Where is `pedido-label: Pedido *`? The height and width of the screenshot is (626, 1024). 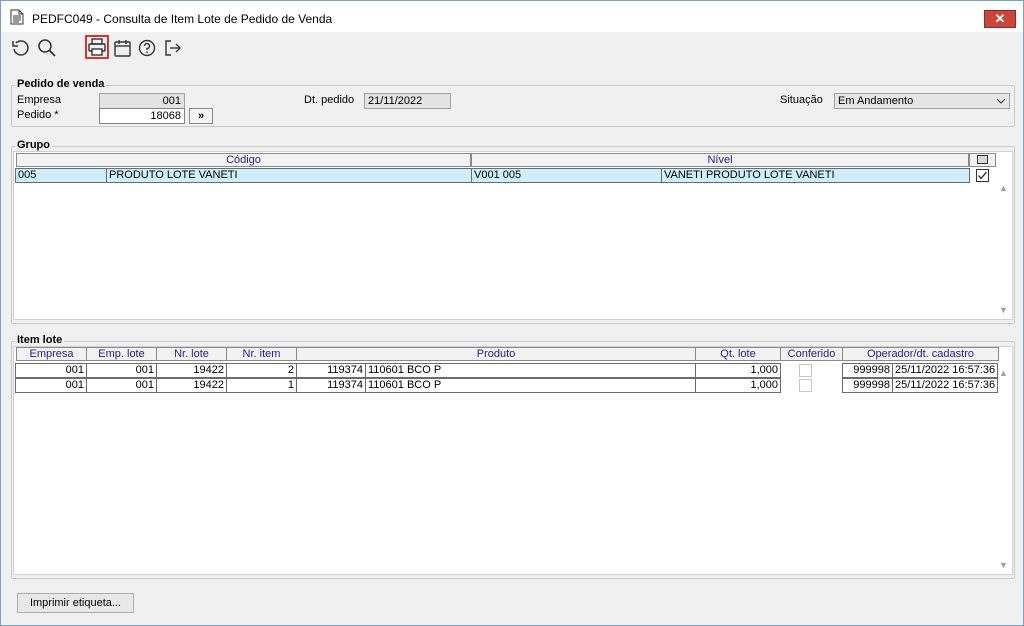 pedido-label: Pedido * is located at coordinates (38, 115).